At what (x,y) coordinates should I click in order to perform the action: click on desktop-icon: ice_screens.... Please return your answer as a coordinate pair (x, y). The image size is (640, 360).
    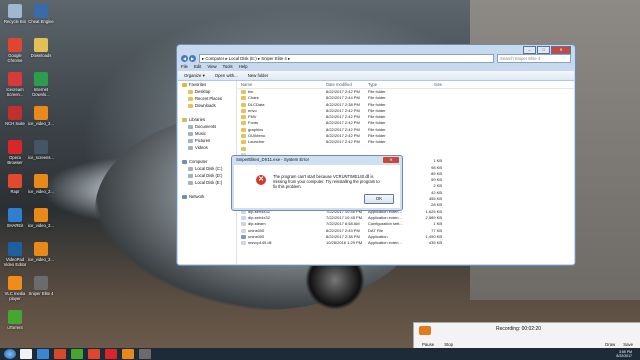
    Looking at the image, I should click on (41, 150).